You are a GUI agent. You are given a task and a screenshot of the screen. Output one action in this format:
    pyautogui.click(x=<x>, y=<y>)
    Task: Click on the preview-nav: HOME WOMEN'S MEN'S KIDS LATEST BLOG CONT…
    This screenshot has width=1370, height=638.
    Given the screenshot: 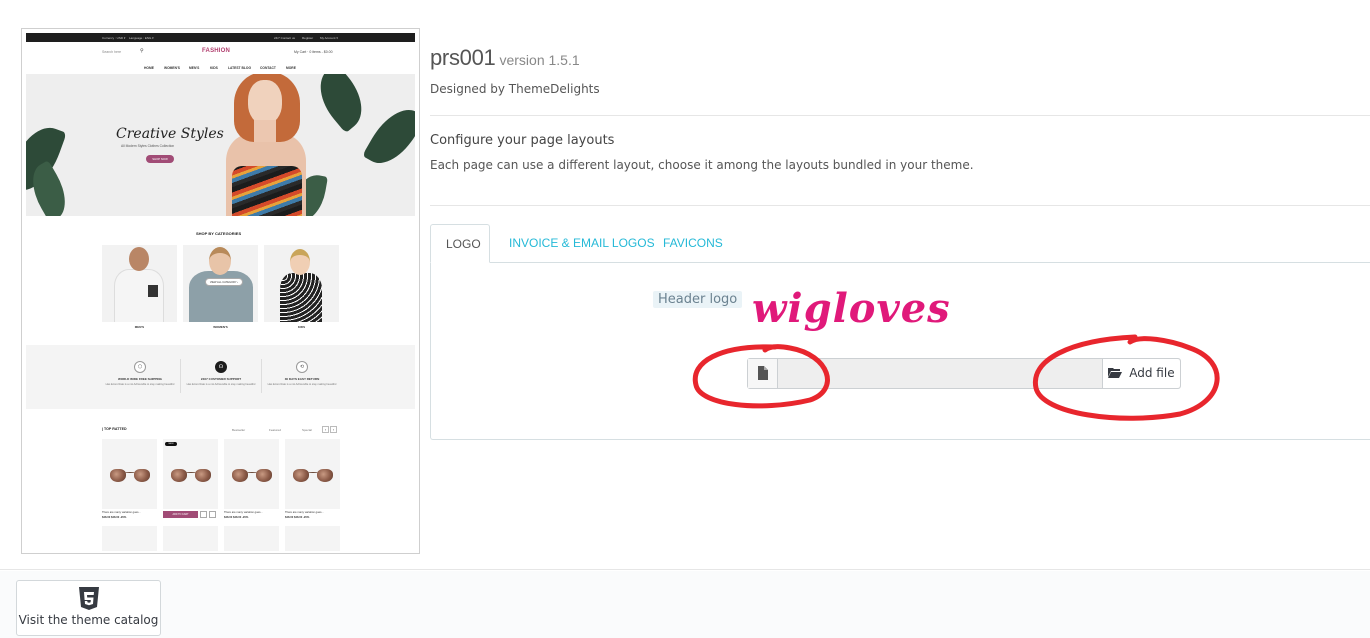 What is the action you would take?
    pyautogui.click(x=220, y=69)
    